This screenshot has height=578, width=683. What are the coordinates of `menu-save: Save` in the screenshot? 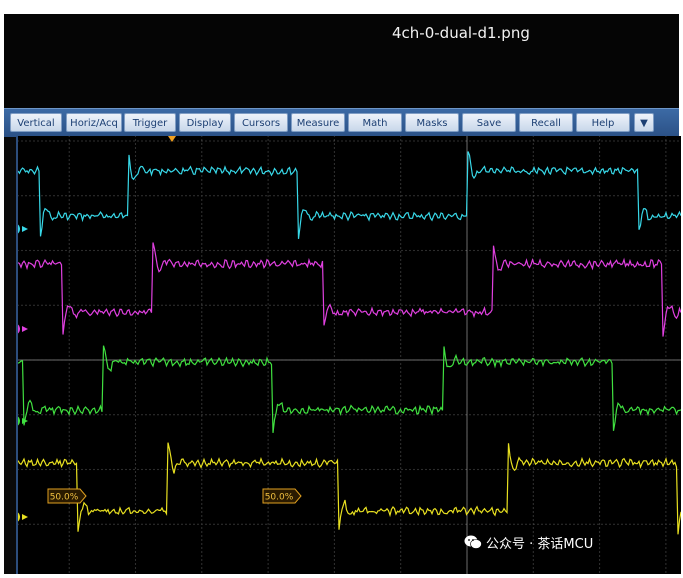 It's located at (489, 122).